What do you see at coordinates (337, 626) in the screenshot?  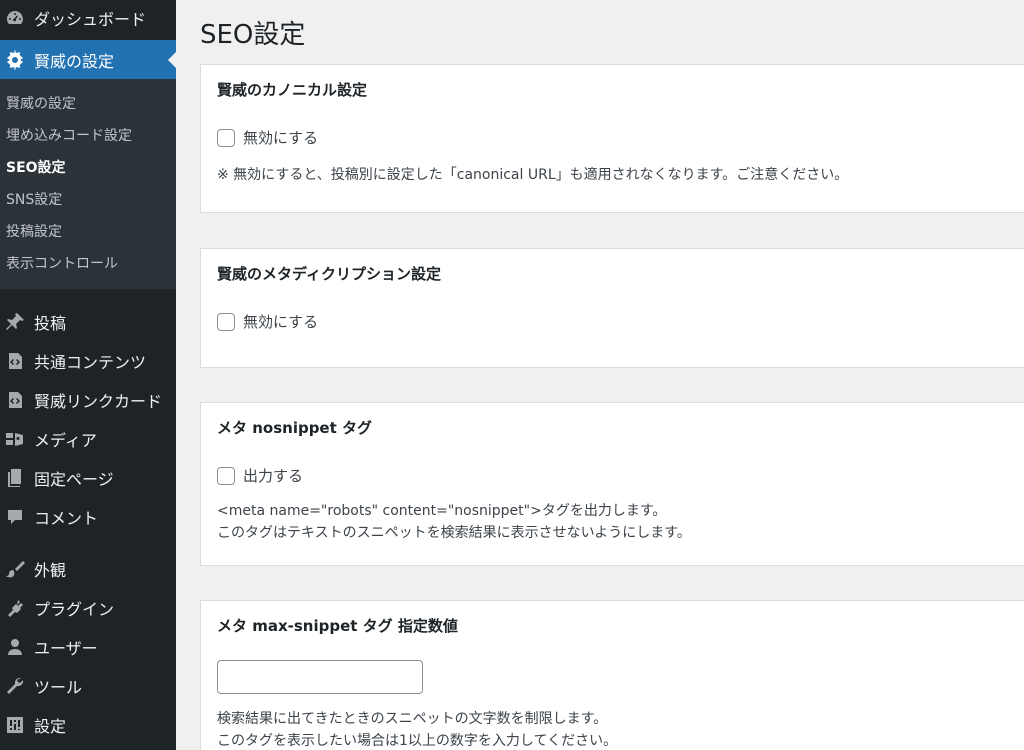 I see `max-snippet-title: メタ max-snippet タグ 指定数値` at bounding box center [337, 626].